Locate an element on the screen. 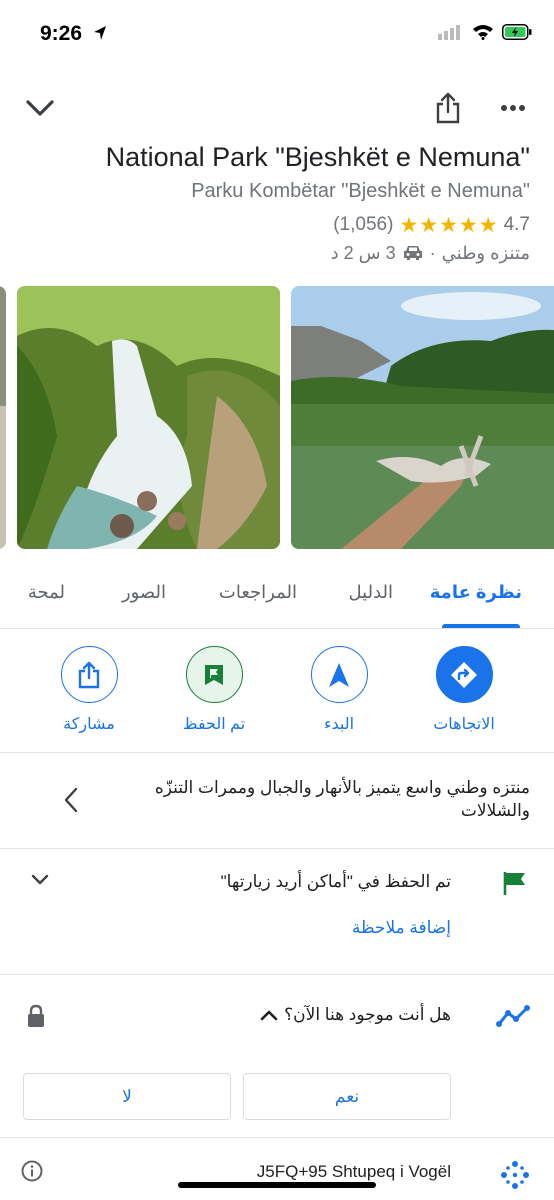 The image size is (554, 1200). share-circle is located at coordinates (89, 674).